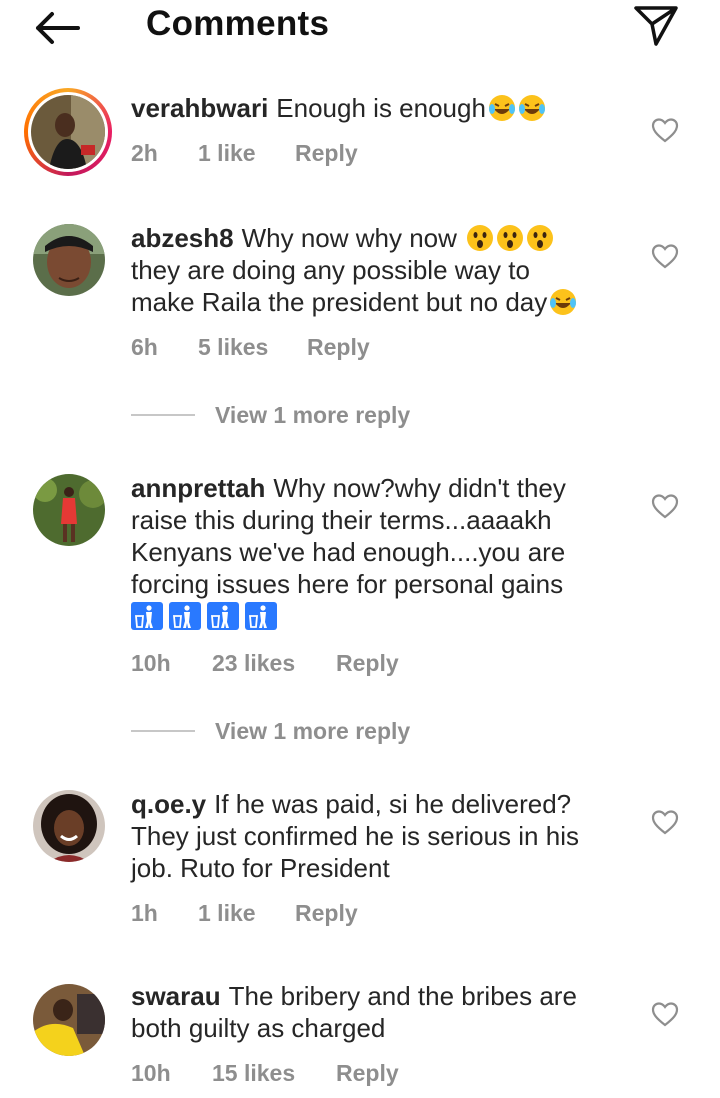 The height and width of the screenshot is (1098, 720). Describe the element at coordinates (348, 552) in the screenshot. I see `comment-text-line: Kenyans we've had enough....you are` at that location.